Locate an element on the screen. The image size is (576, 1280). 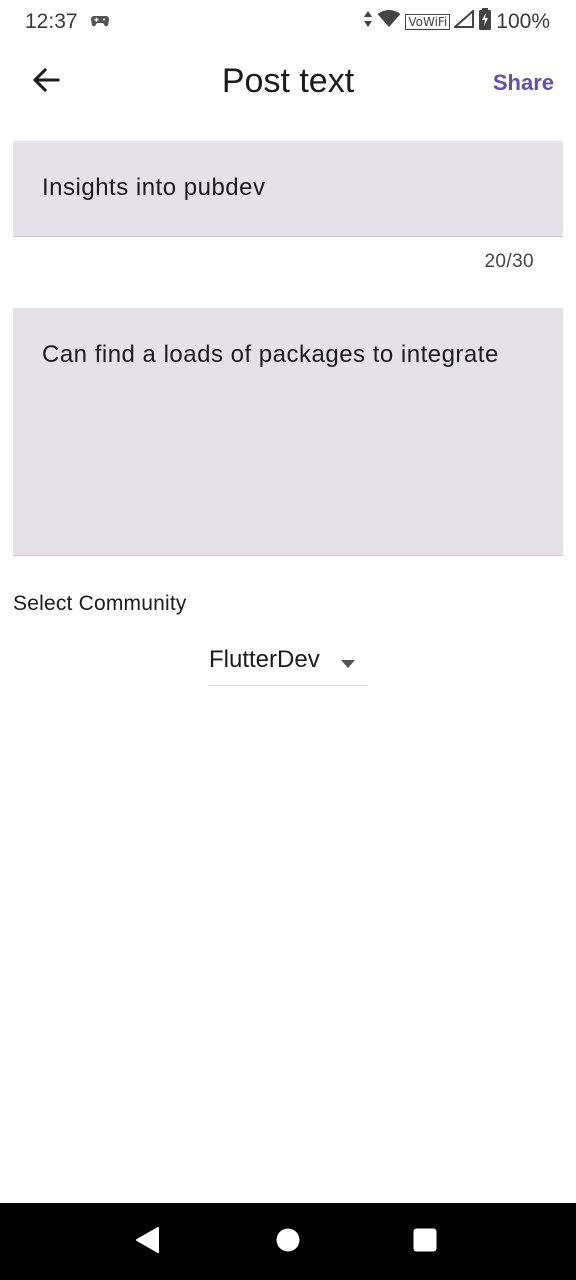
triangle-back-icon is located at coordinates (147, 1242).